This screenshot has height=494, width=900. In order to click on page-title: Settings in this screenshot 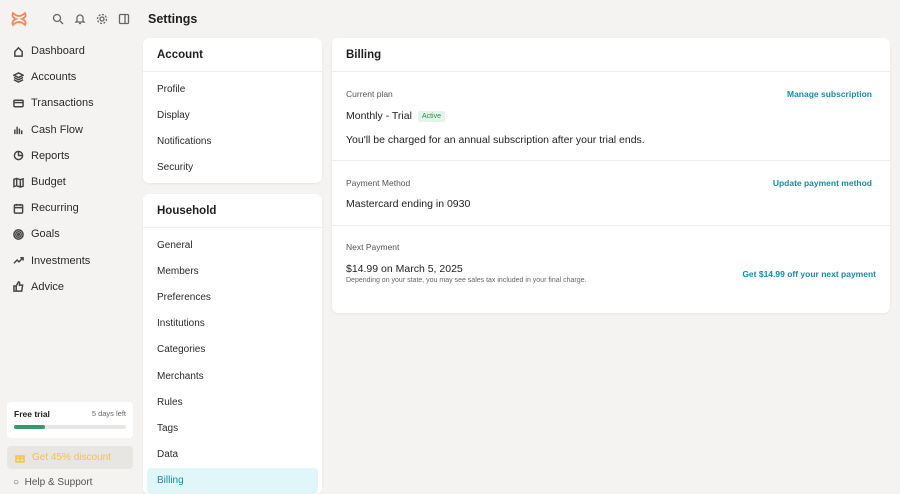, I will do `click(173, 19)`.